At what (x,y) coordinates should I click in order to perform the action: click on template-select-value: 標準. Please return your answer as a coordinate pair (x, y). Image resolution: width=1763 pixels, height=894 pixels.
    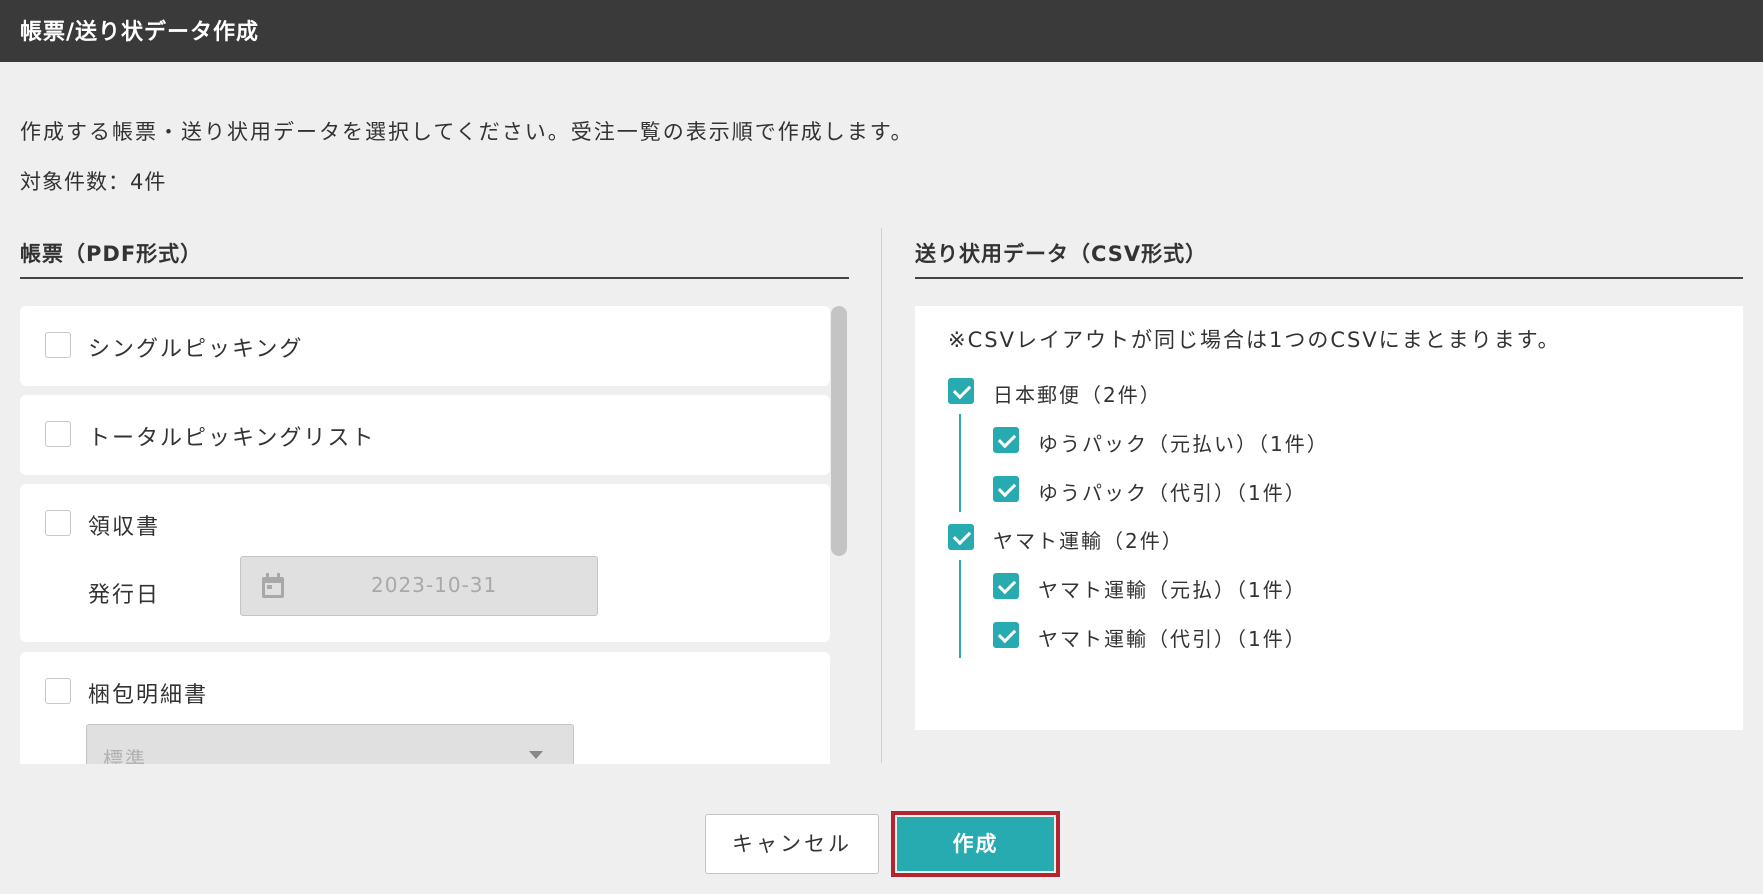
    Looking at the image, I should click on (125, 755).